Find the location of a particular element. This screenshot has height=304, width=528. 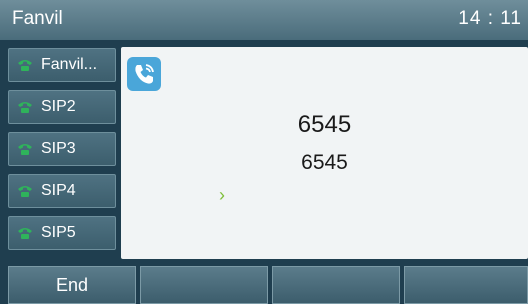

app-title: Fanvil is located at coordinates (37, 18).